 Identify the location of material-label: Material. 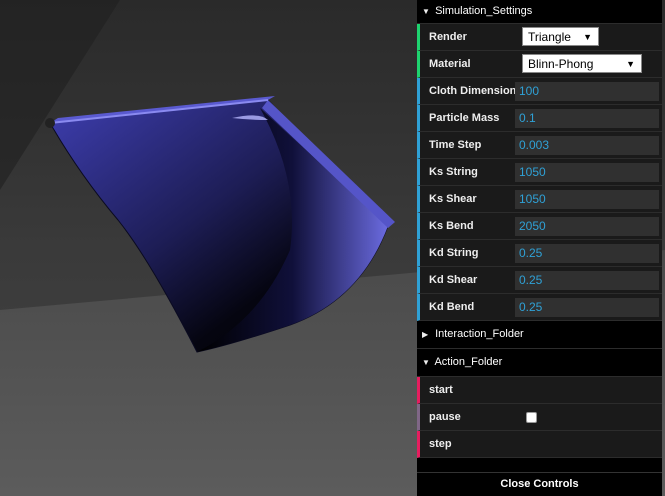
(450, 64).